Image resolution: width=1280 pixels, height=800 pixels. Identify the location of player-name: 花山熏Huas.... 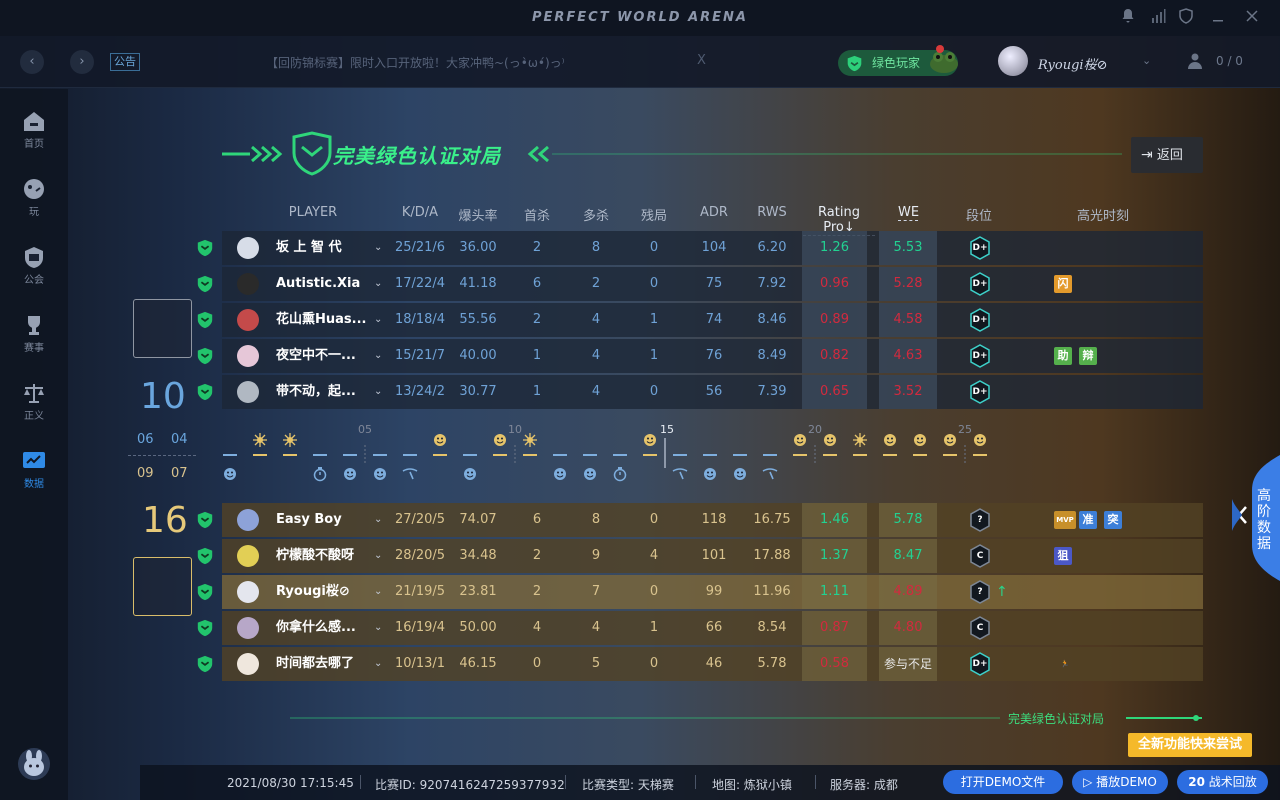
(321, 320).